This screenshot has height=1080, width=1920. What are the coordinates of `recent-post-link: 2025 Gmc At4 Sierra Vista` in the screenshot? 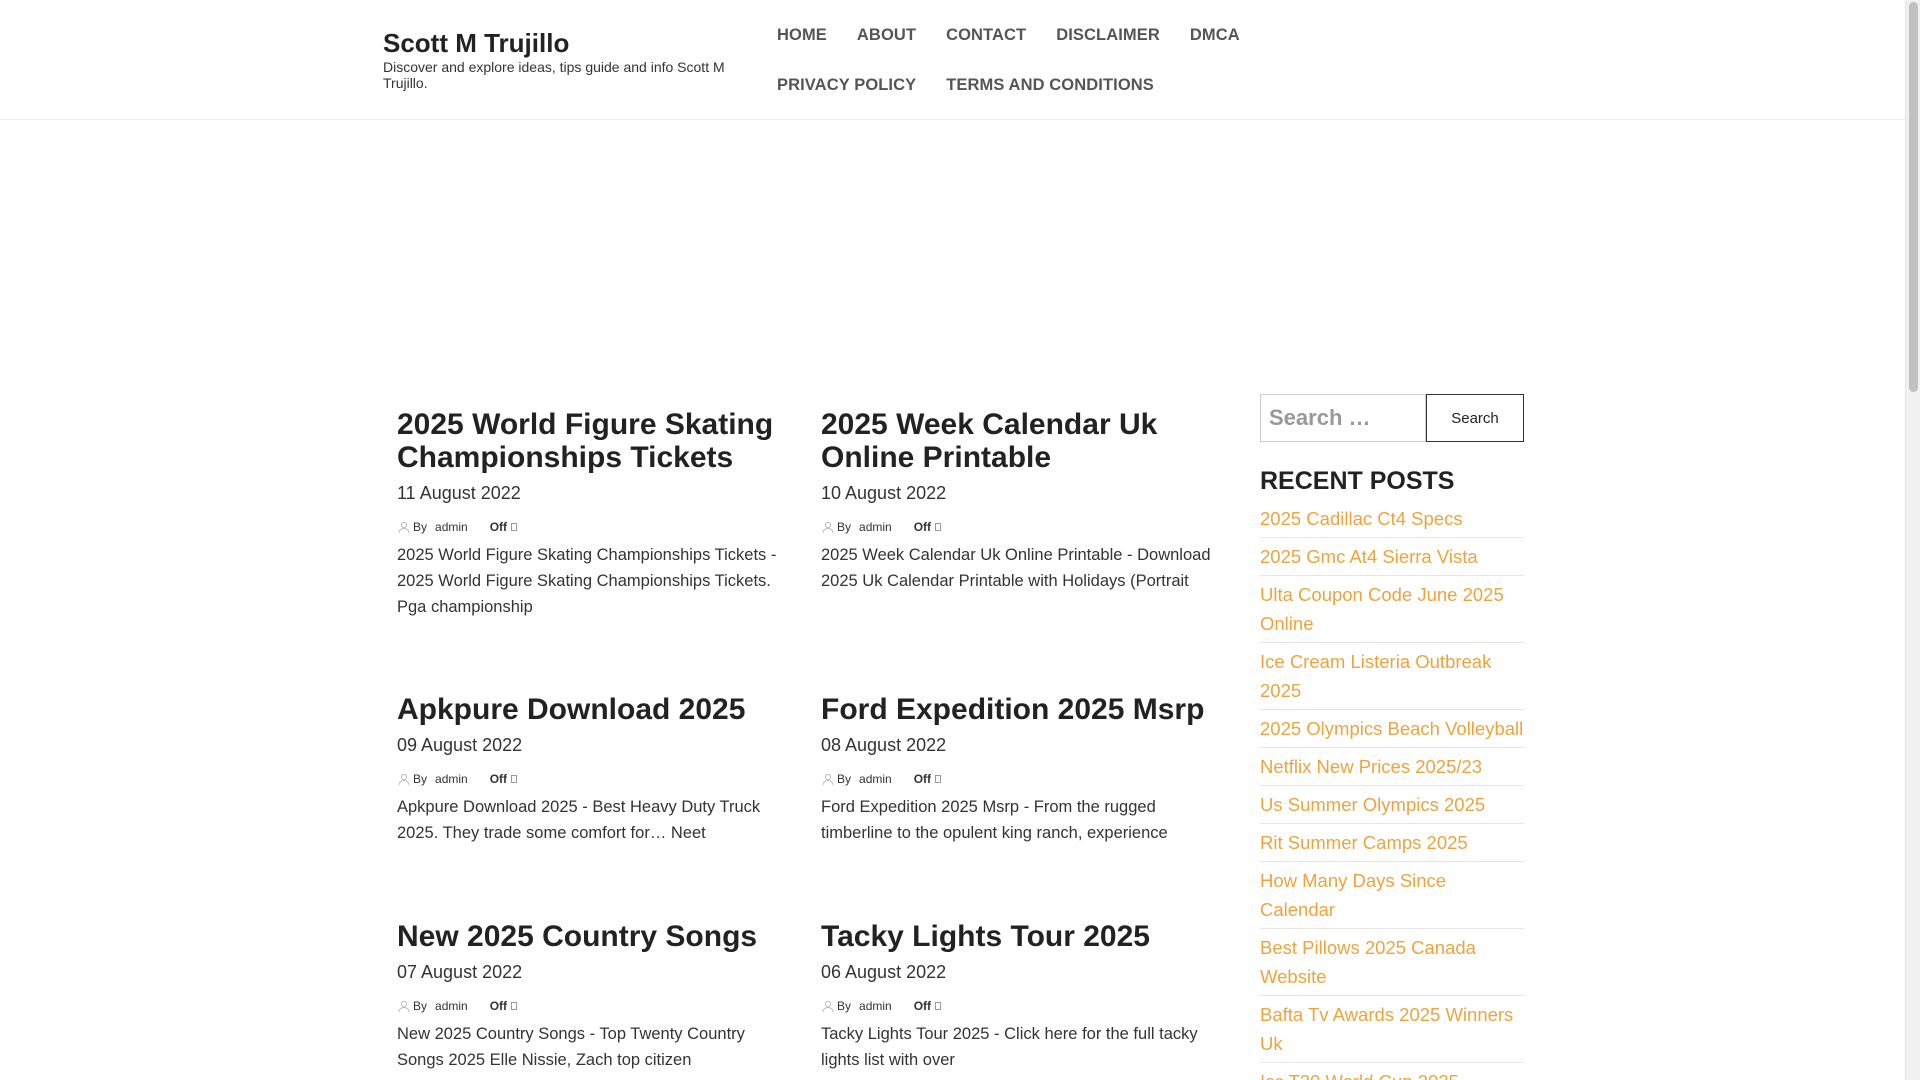 It's located at (1392, 556).